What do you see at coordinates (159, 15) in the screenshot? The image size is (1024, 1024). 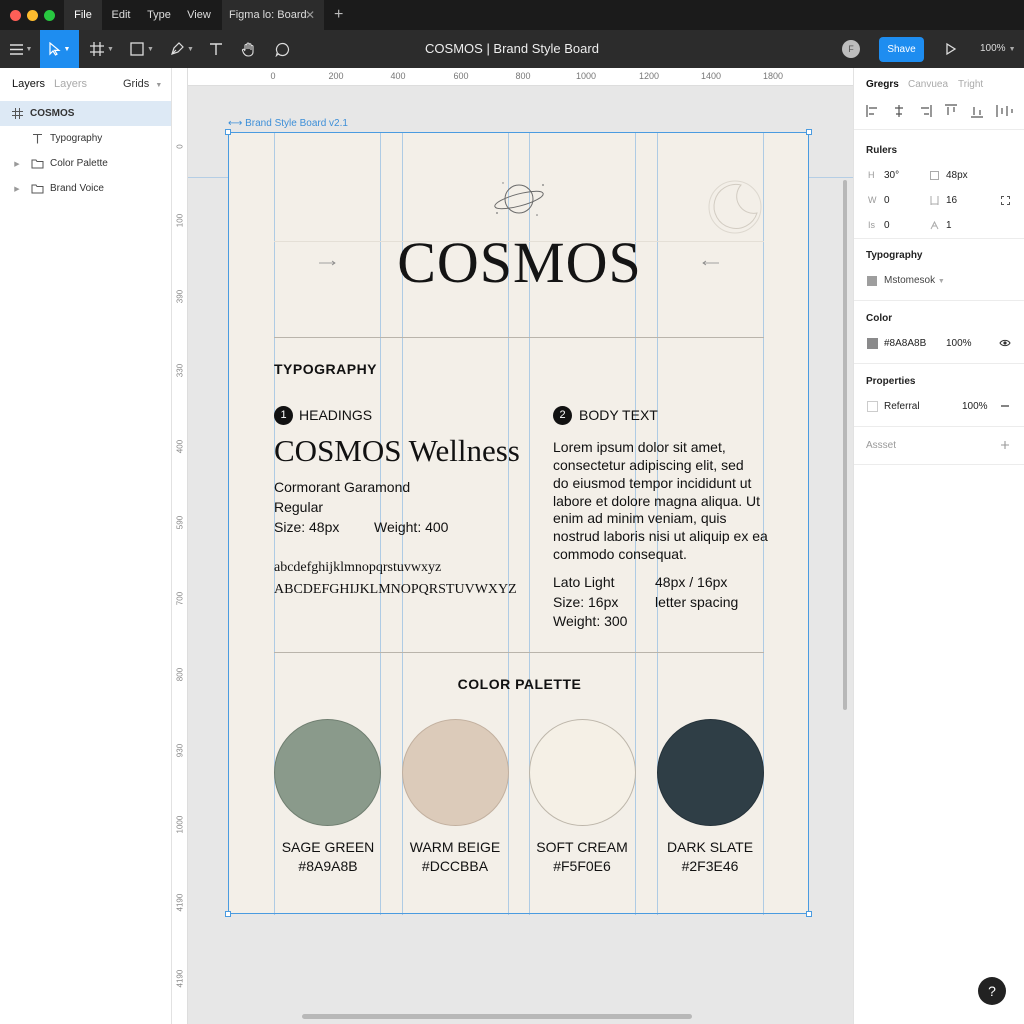 I see `menu-type: Type` at bounding box center [159, 15].